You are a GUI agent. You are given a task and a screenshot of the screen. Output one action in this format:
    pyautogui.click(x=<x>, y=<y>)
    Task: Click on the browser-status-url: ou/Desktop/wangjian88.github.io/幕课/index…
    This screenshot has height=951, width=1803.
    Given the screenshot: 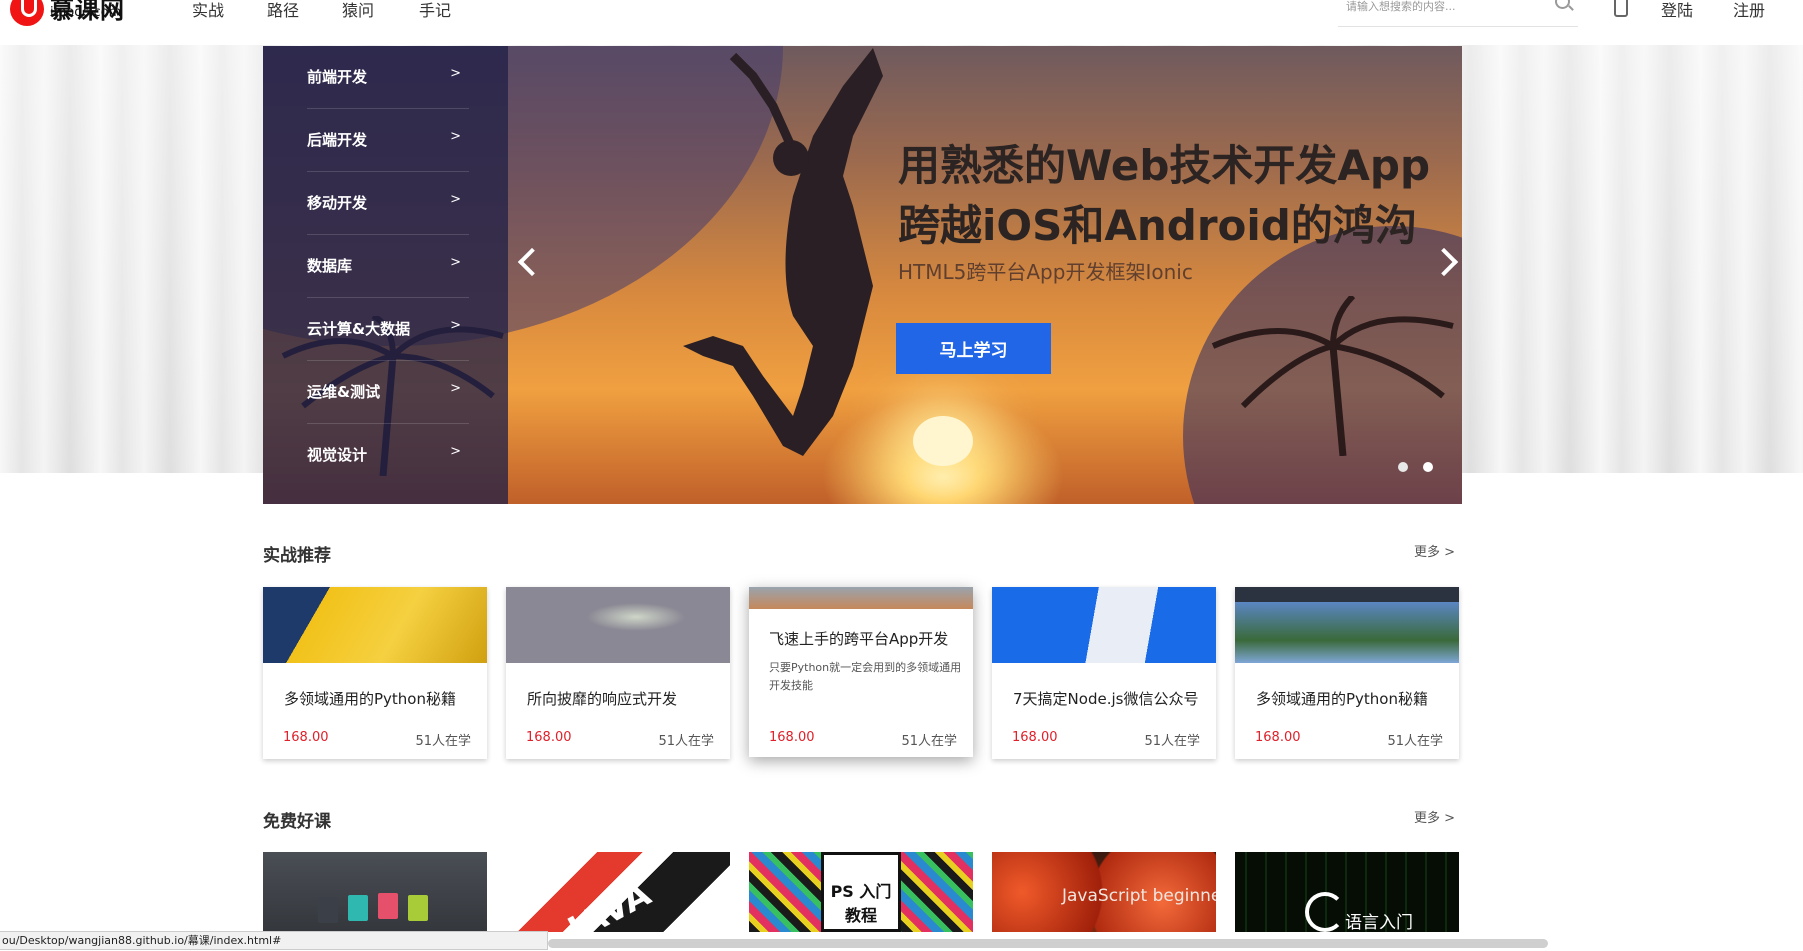 What is the action you would take?
    pyautogui.click(x=274, y=940)
    